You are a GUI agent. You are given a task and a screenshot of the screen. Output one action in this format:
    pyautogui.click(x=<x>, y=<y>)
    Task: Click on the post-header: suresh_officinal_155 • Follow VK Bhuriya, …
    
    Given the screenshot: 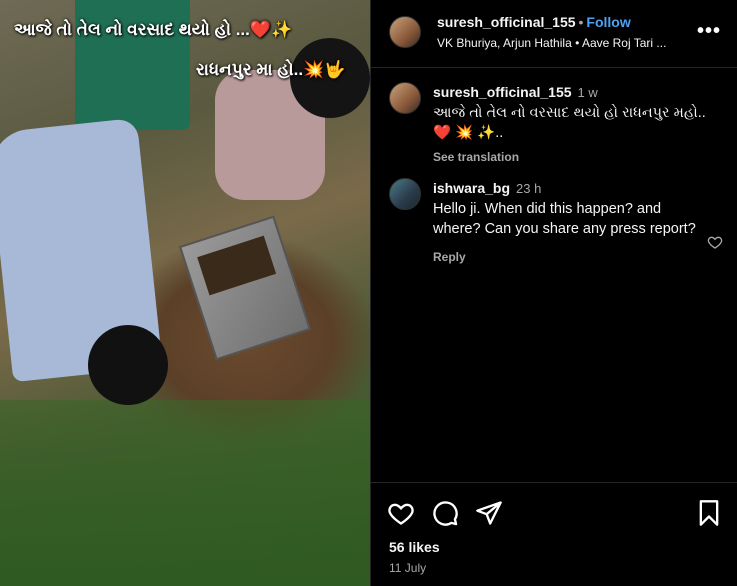 What is the action you would take?
    pyautogui.click(x=554, y=34)
    